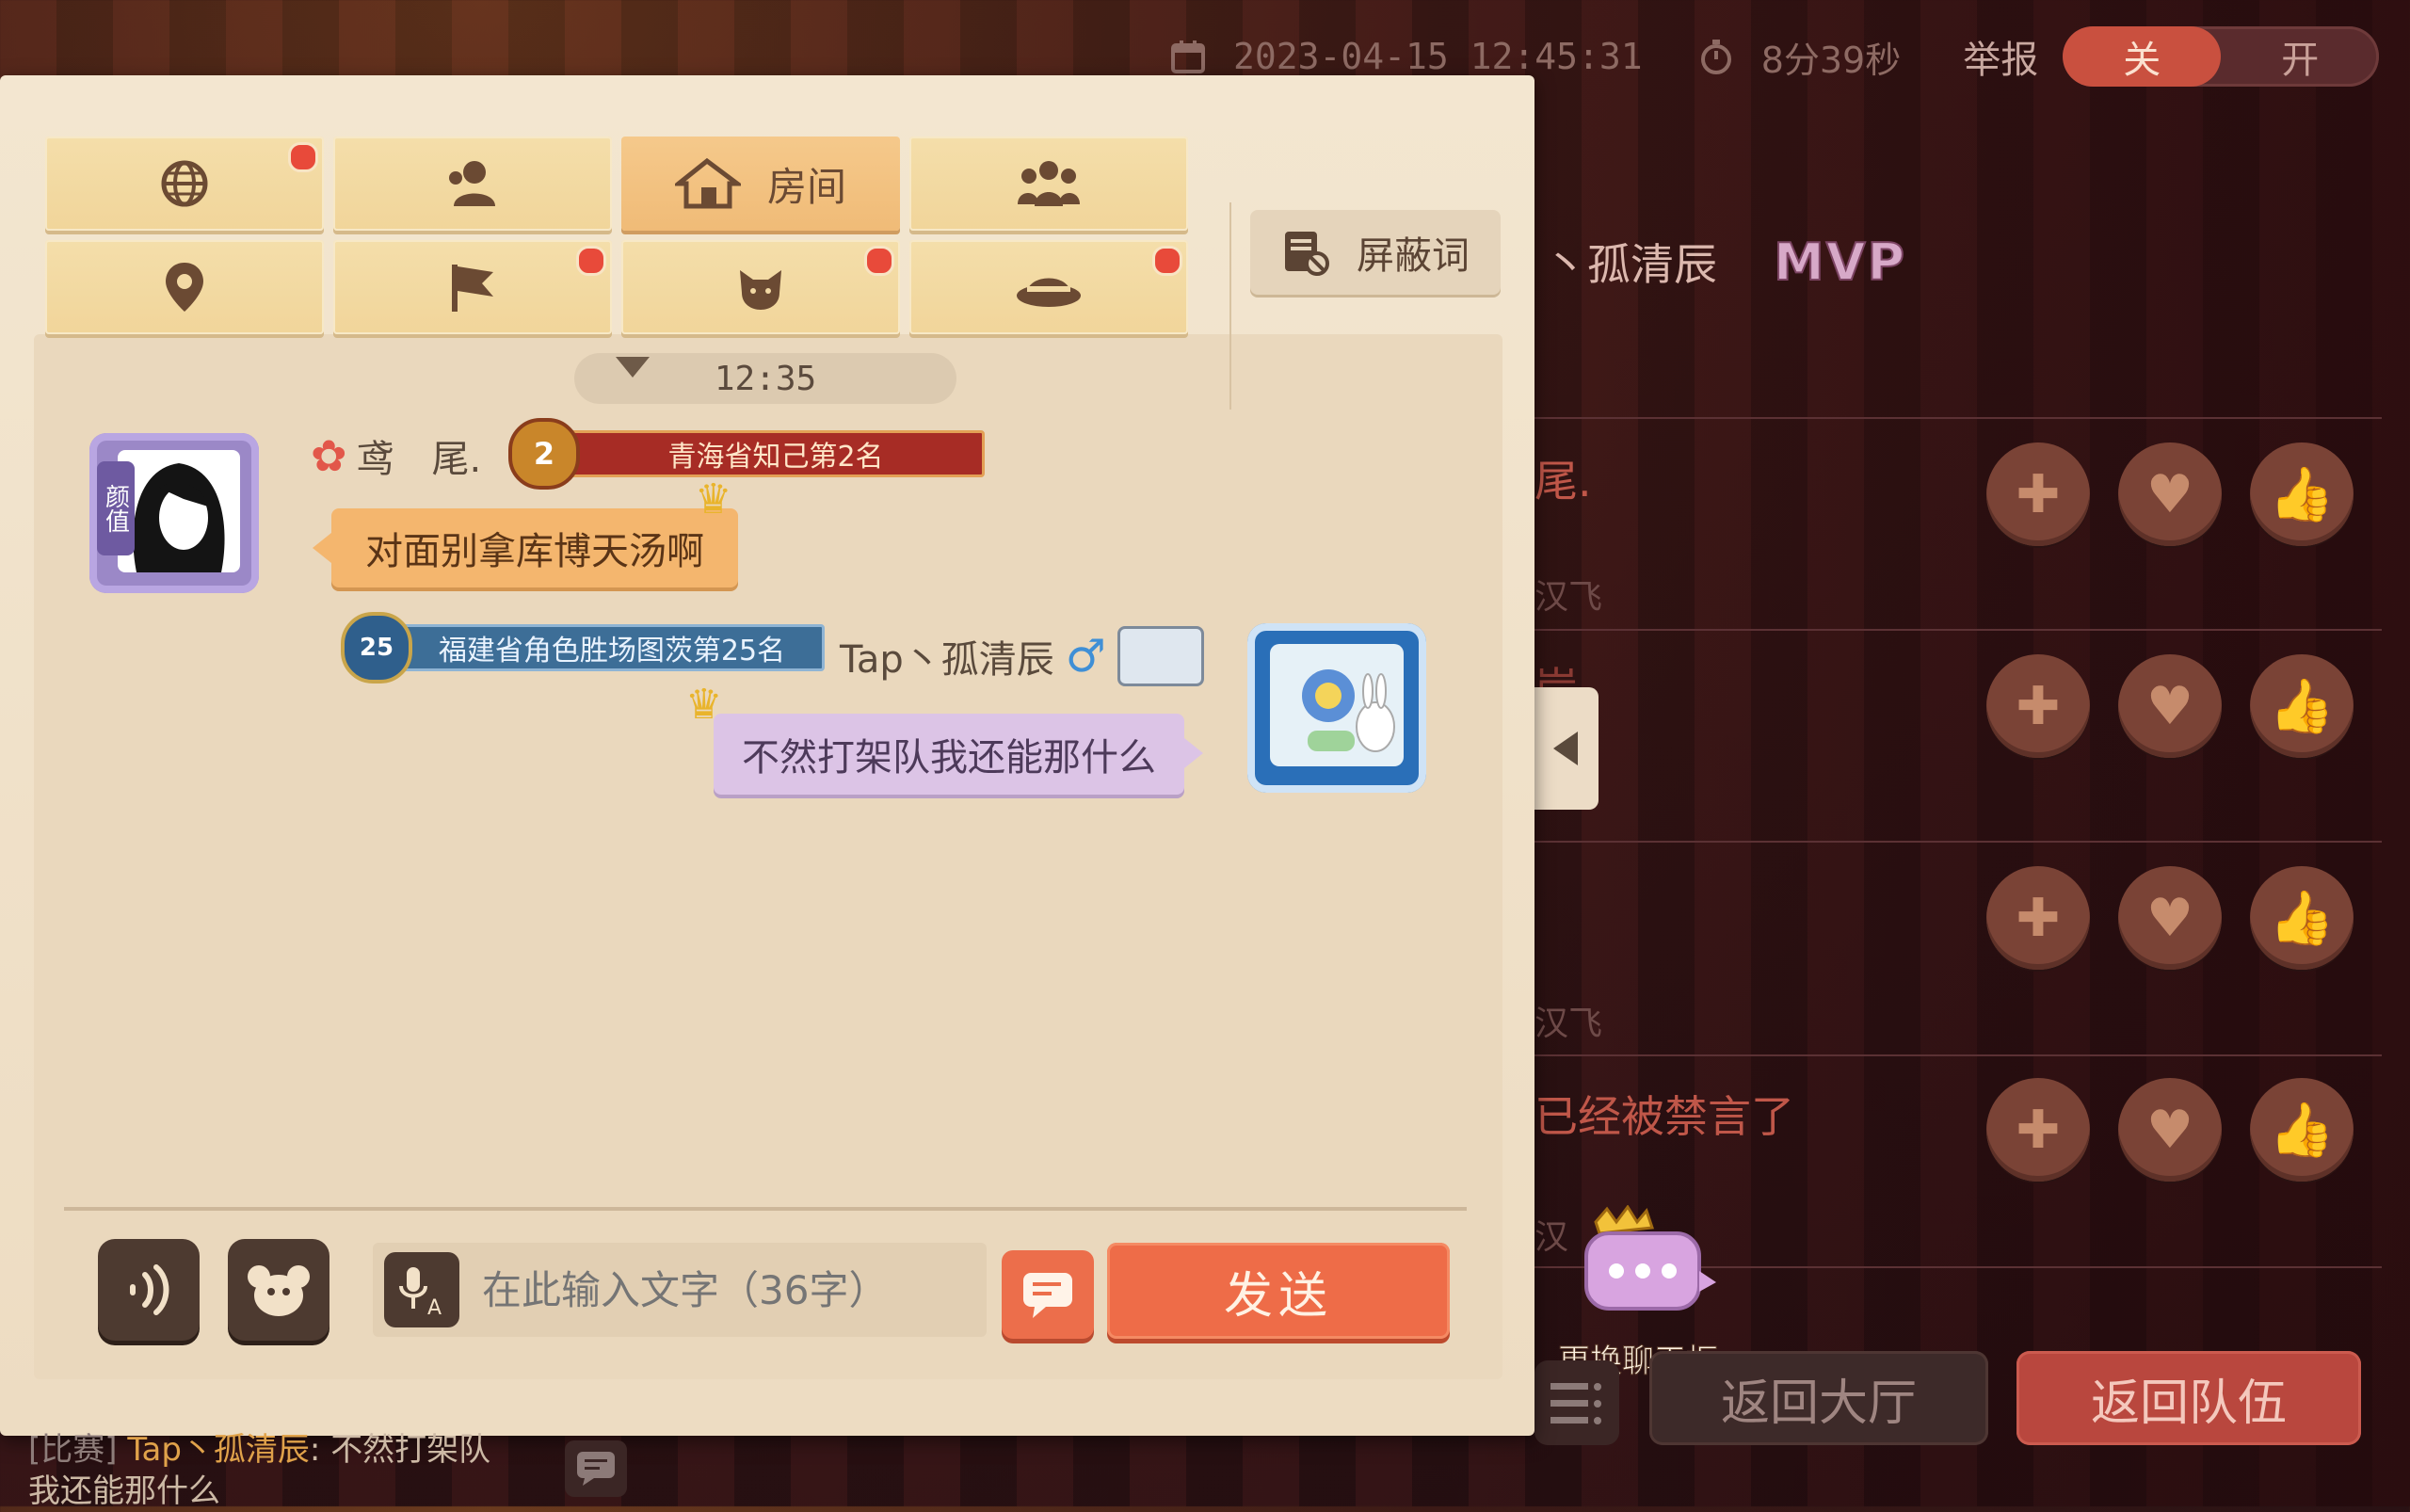 The width and height of the screenshot is (2410, 1512). Describe the element at coordinates (612, 647) in the screenshot. I see `rank-title: 福建省角色胜场图茨第25名` at that location.